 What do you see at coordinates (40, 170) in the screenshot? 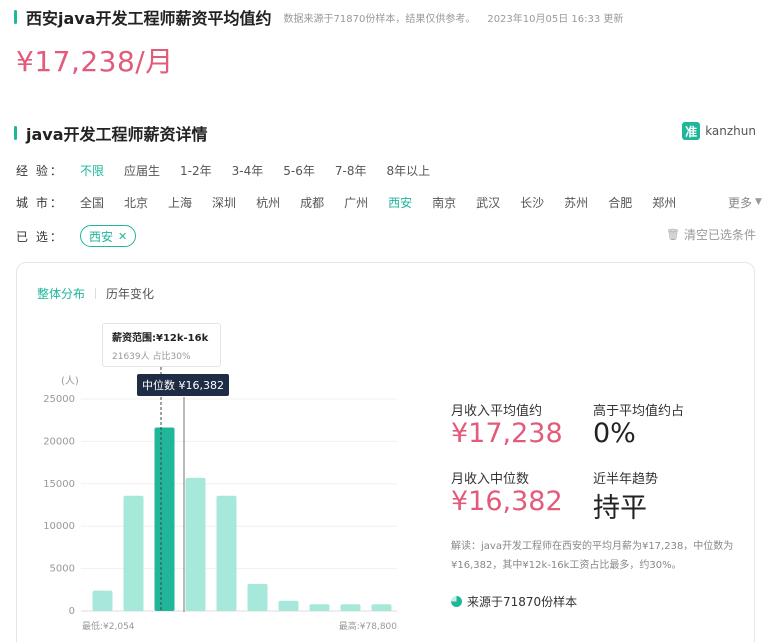
I see `experience-label: 经 验：` at bounding box center [40, 170].